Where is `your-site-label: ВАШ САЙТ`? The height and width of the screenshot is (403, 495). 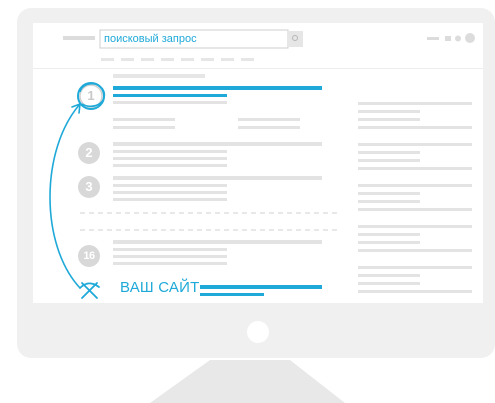
your-site-label: ВАШ САЙТ is located at coordinates (159, 288).